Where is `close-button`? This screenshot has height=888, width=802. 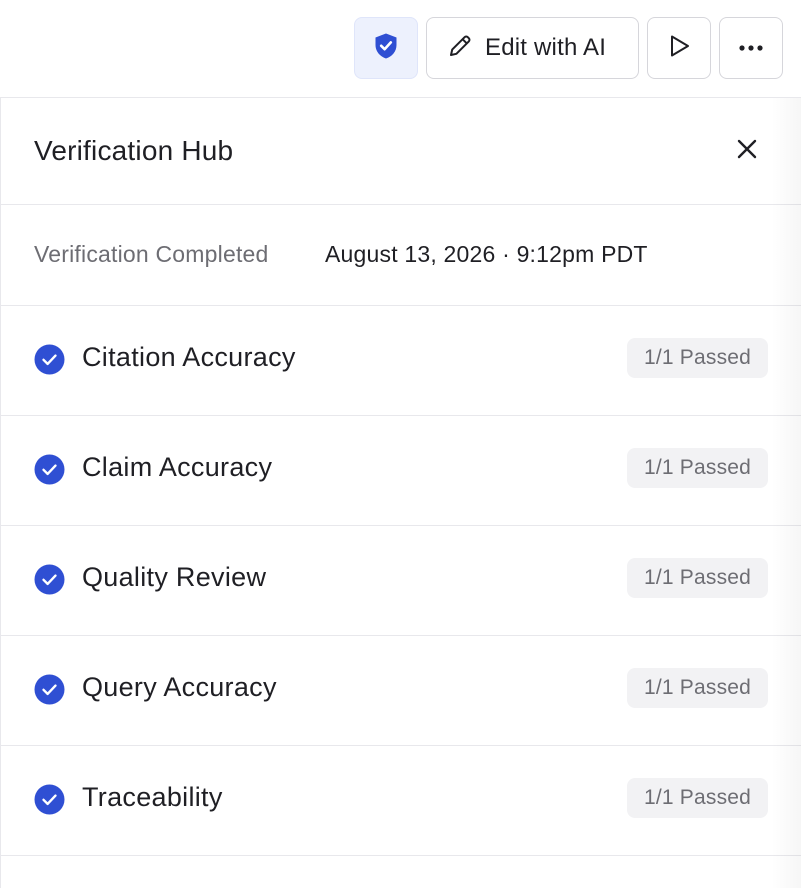
close-button is located at coordinates (747, 151).